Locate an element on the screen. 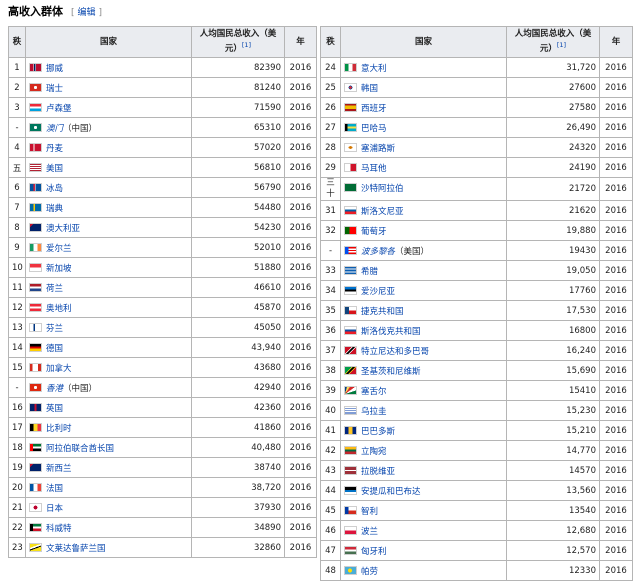 This screenshot has height=581, width=640. rank-cell: - is located at coordinates (17, 387).